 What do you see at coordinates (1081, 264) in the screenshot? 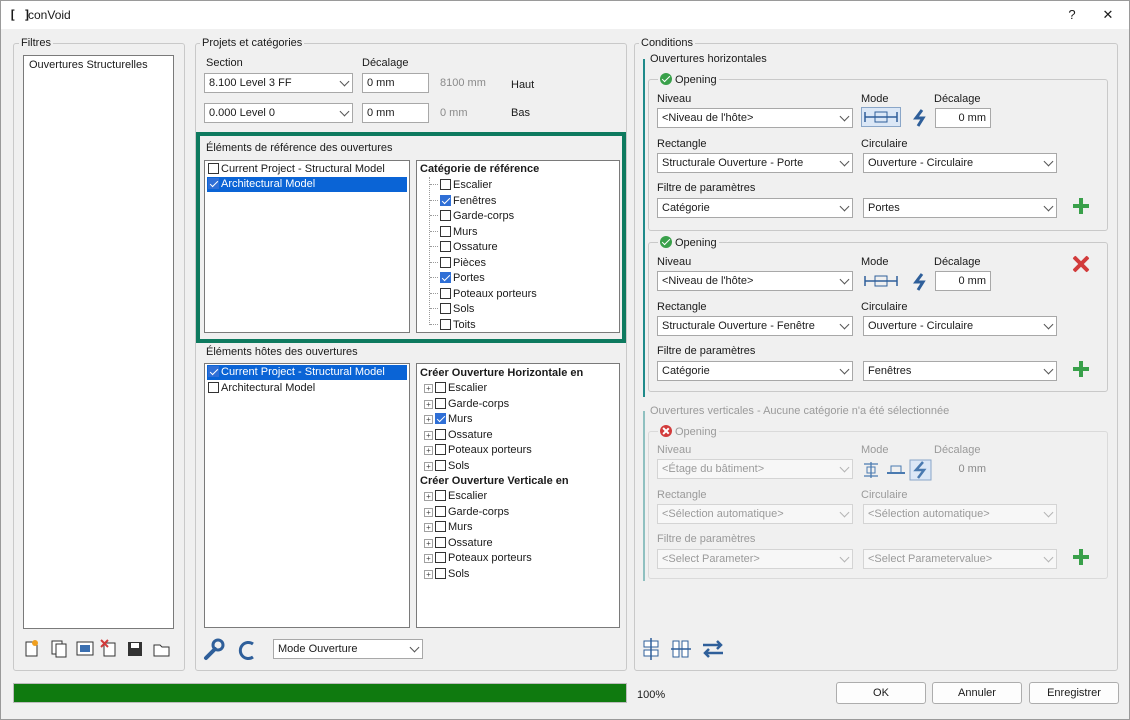
I see `delete-opening-x-icon` at bounding box center [1081, 264].